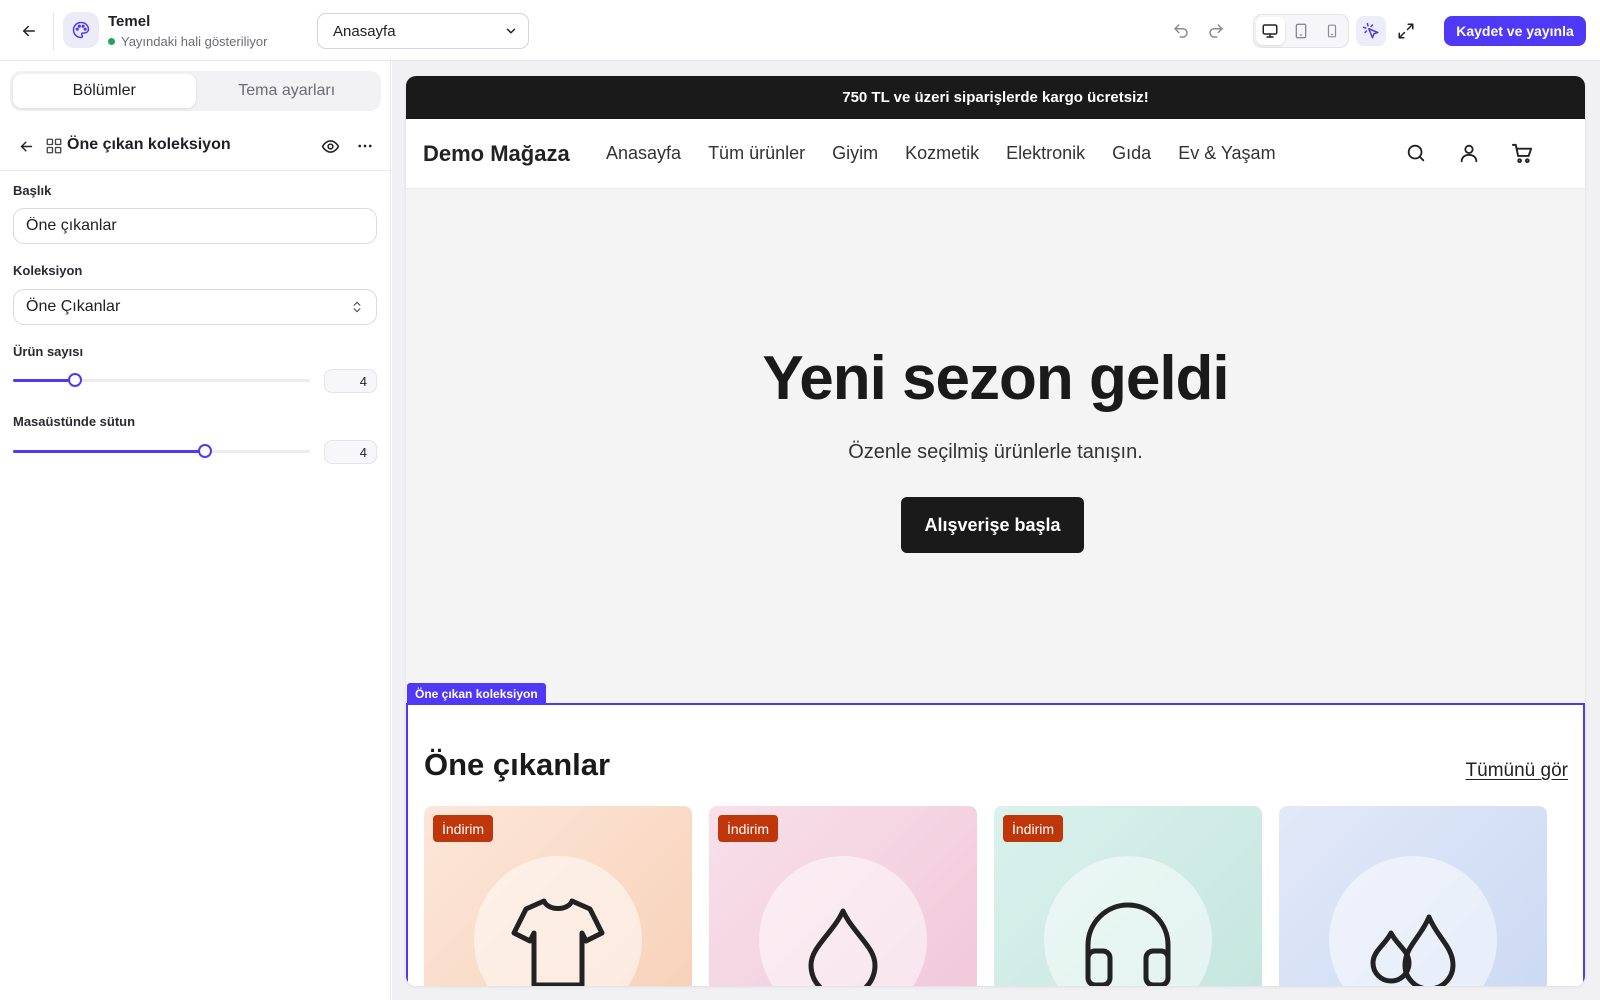 The height and width of the screenshot is (1000, 1600). What do you see at coordinates (195, 307) in the screenshot?
I see `collection-select: Öne Çıkanlar` at bounding box center [195, 307].